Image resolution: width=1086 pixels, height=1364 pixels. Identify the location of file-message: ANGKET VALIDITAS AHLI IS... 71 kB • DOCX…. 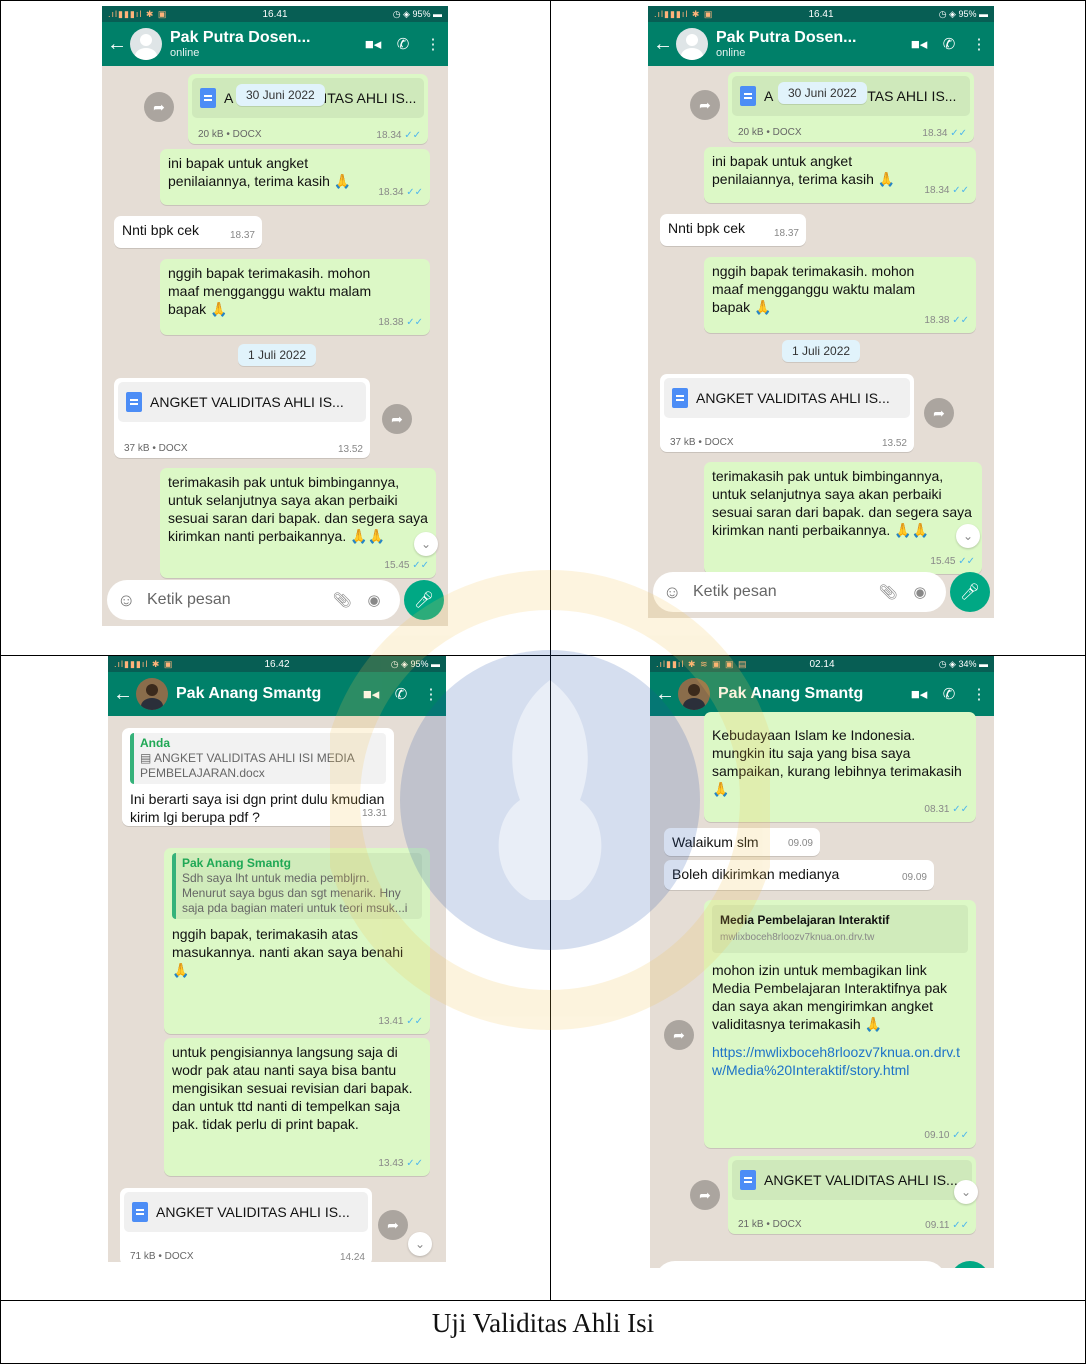
(246, 1225).